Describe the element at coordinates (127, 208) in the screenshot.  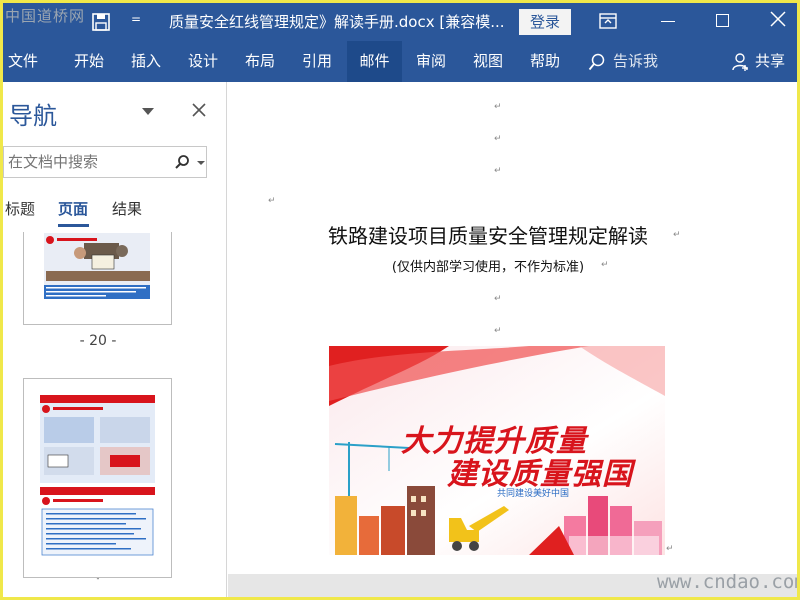
I see `tab-results: 结果` at that location.